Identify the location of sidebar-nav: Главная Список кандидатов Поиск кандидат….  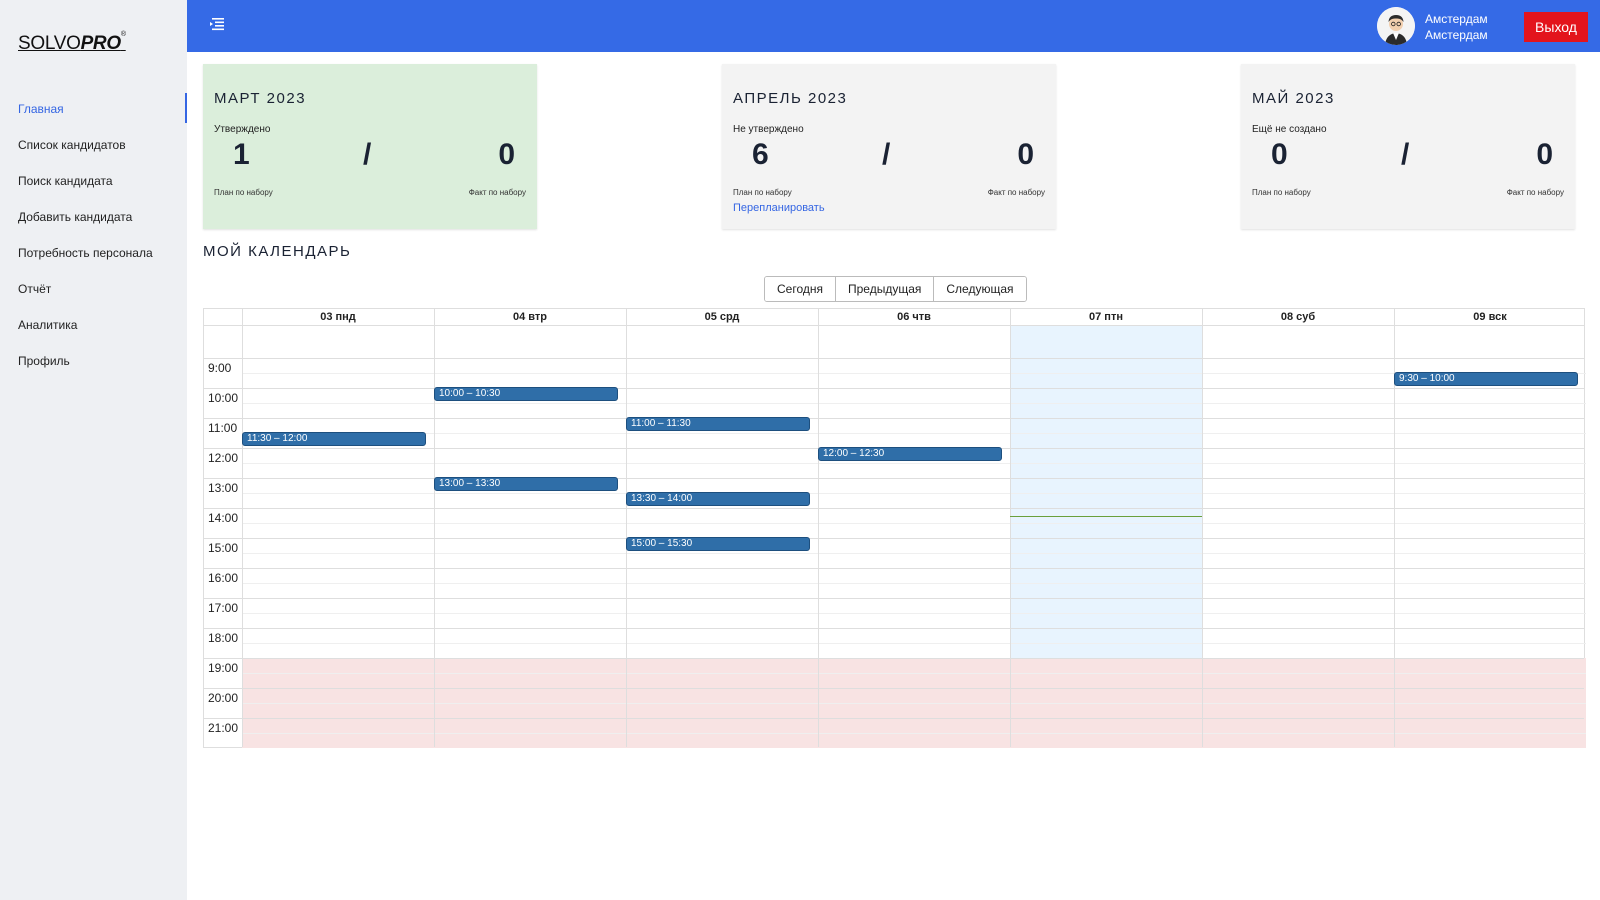
(93, 235).